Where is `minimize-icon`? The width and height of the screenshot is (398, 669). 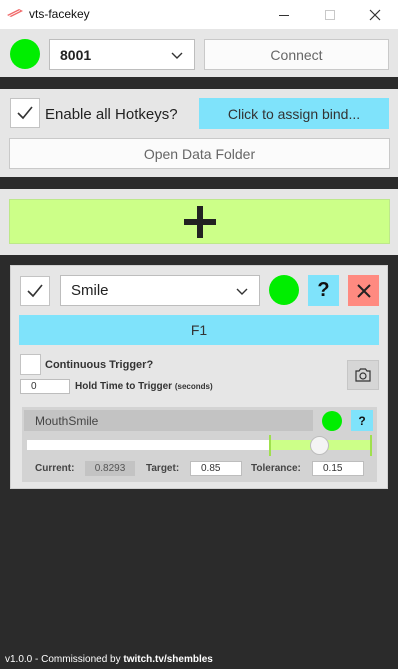
minimize-icon is located at coordinates (284, 15).